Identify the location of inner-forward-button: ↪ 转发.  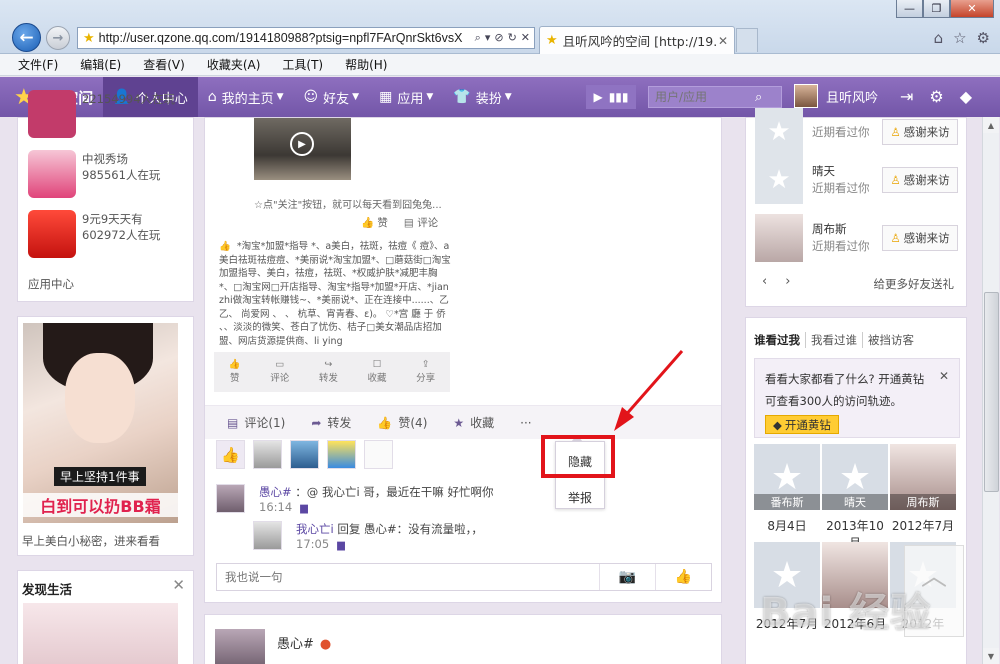
(328, 372).